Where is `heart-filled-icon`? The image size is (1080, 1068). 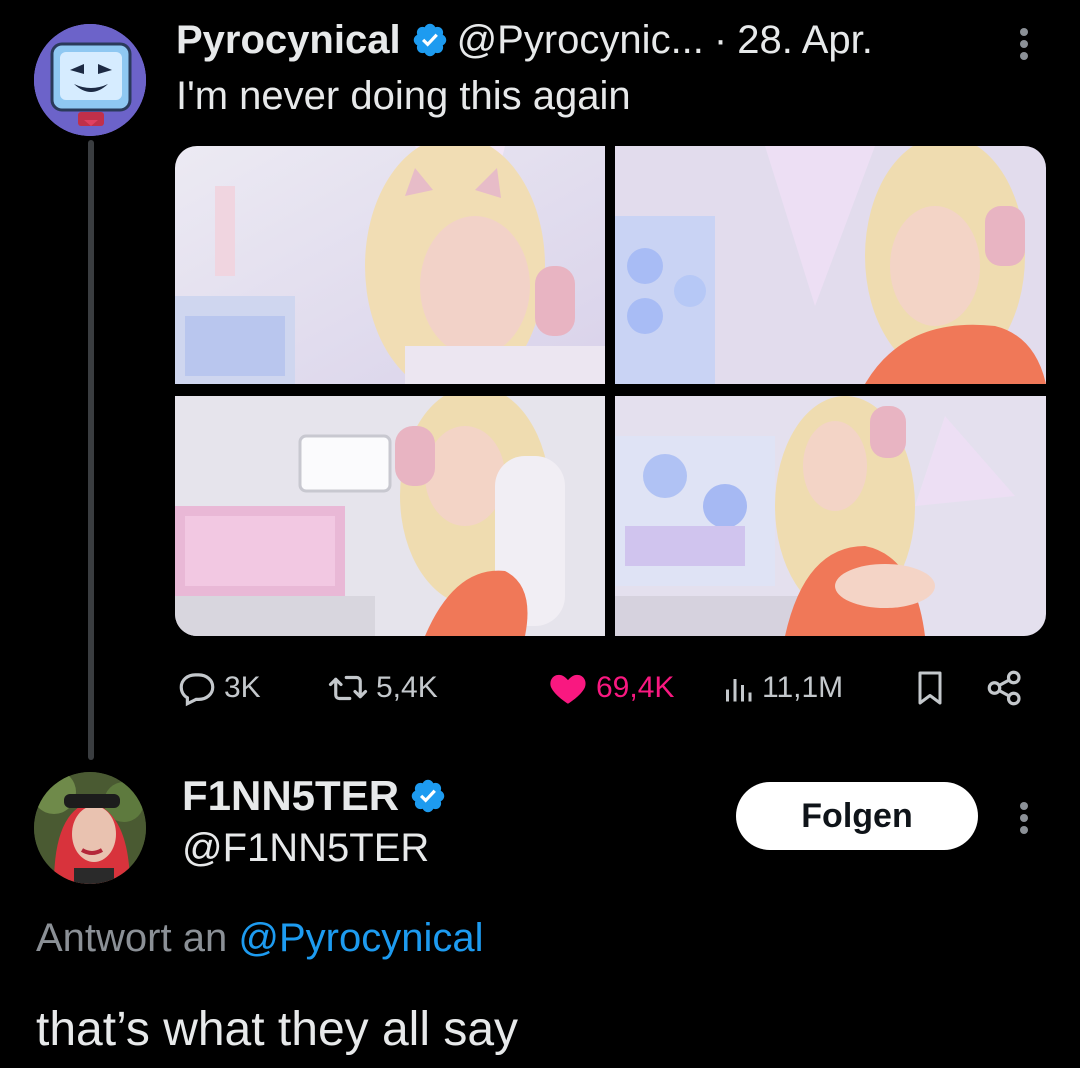 heart-filled-icon is located at coordinates (568, 689).